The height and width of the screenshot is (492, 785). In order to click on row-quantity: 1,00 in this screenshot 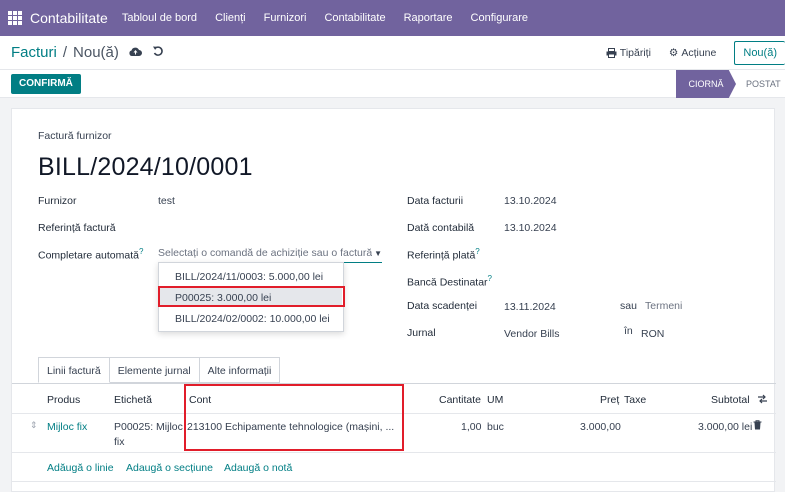, I will do `click(471, 427)`.